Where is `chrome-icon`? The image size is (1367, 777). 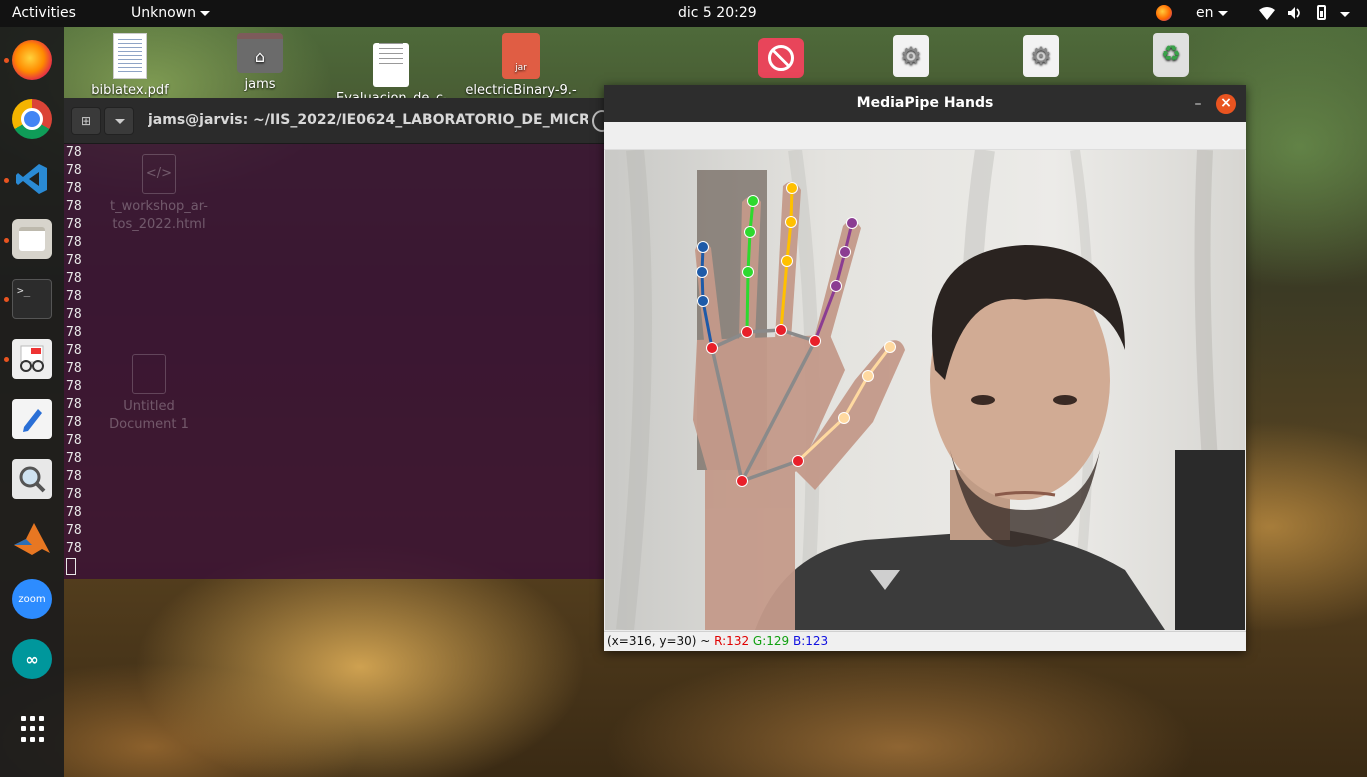
chrome-icon is located at coordinates (32, 119).